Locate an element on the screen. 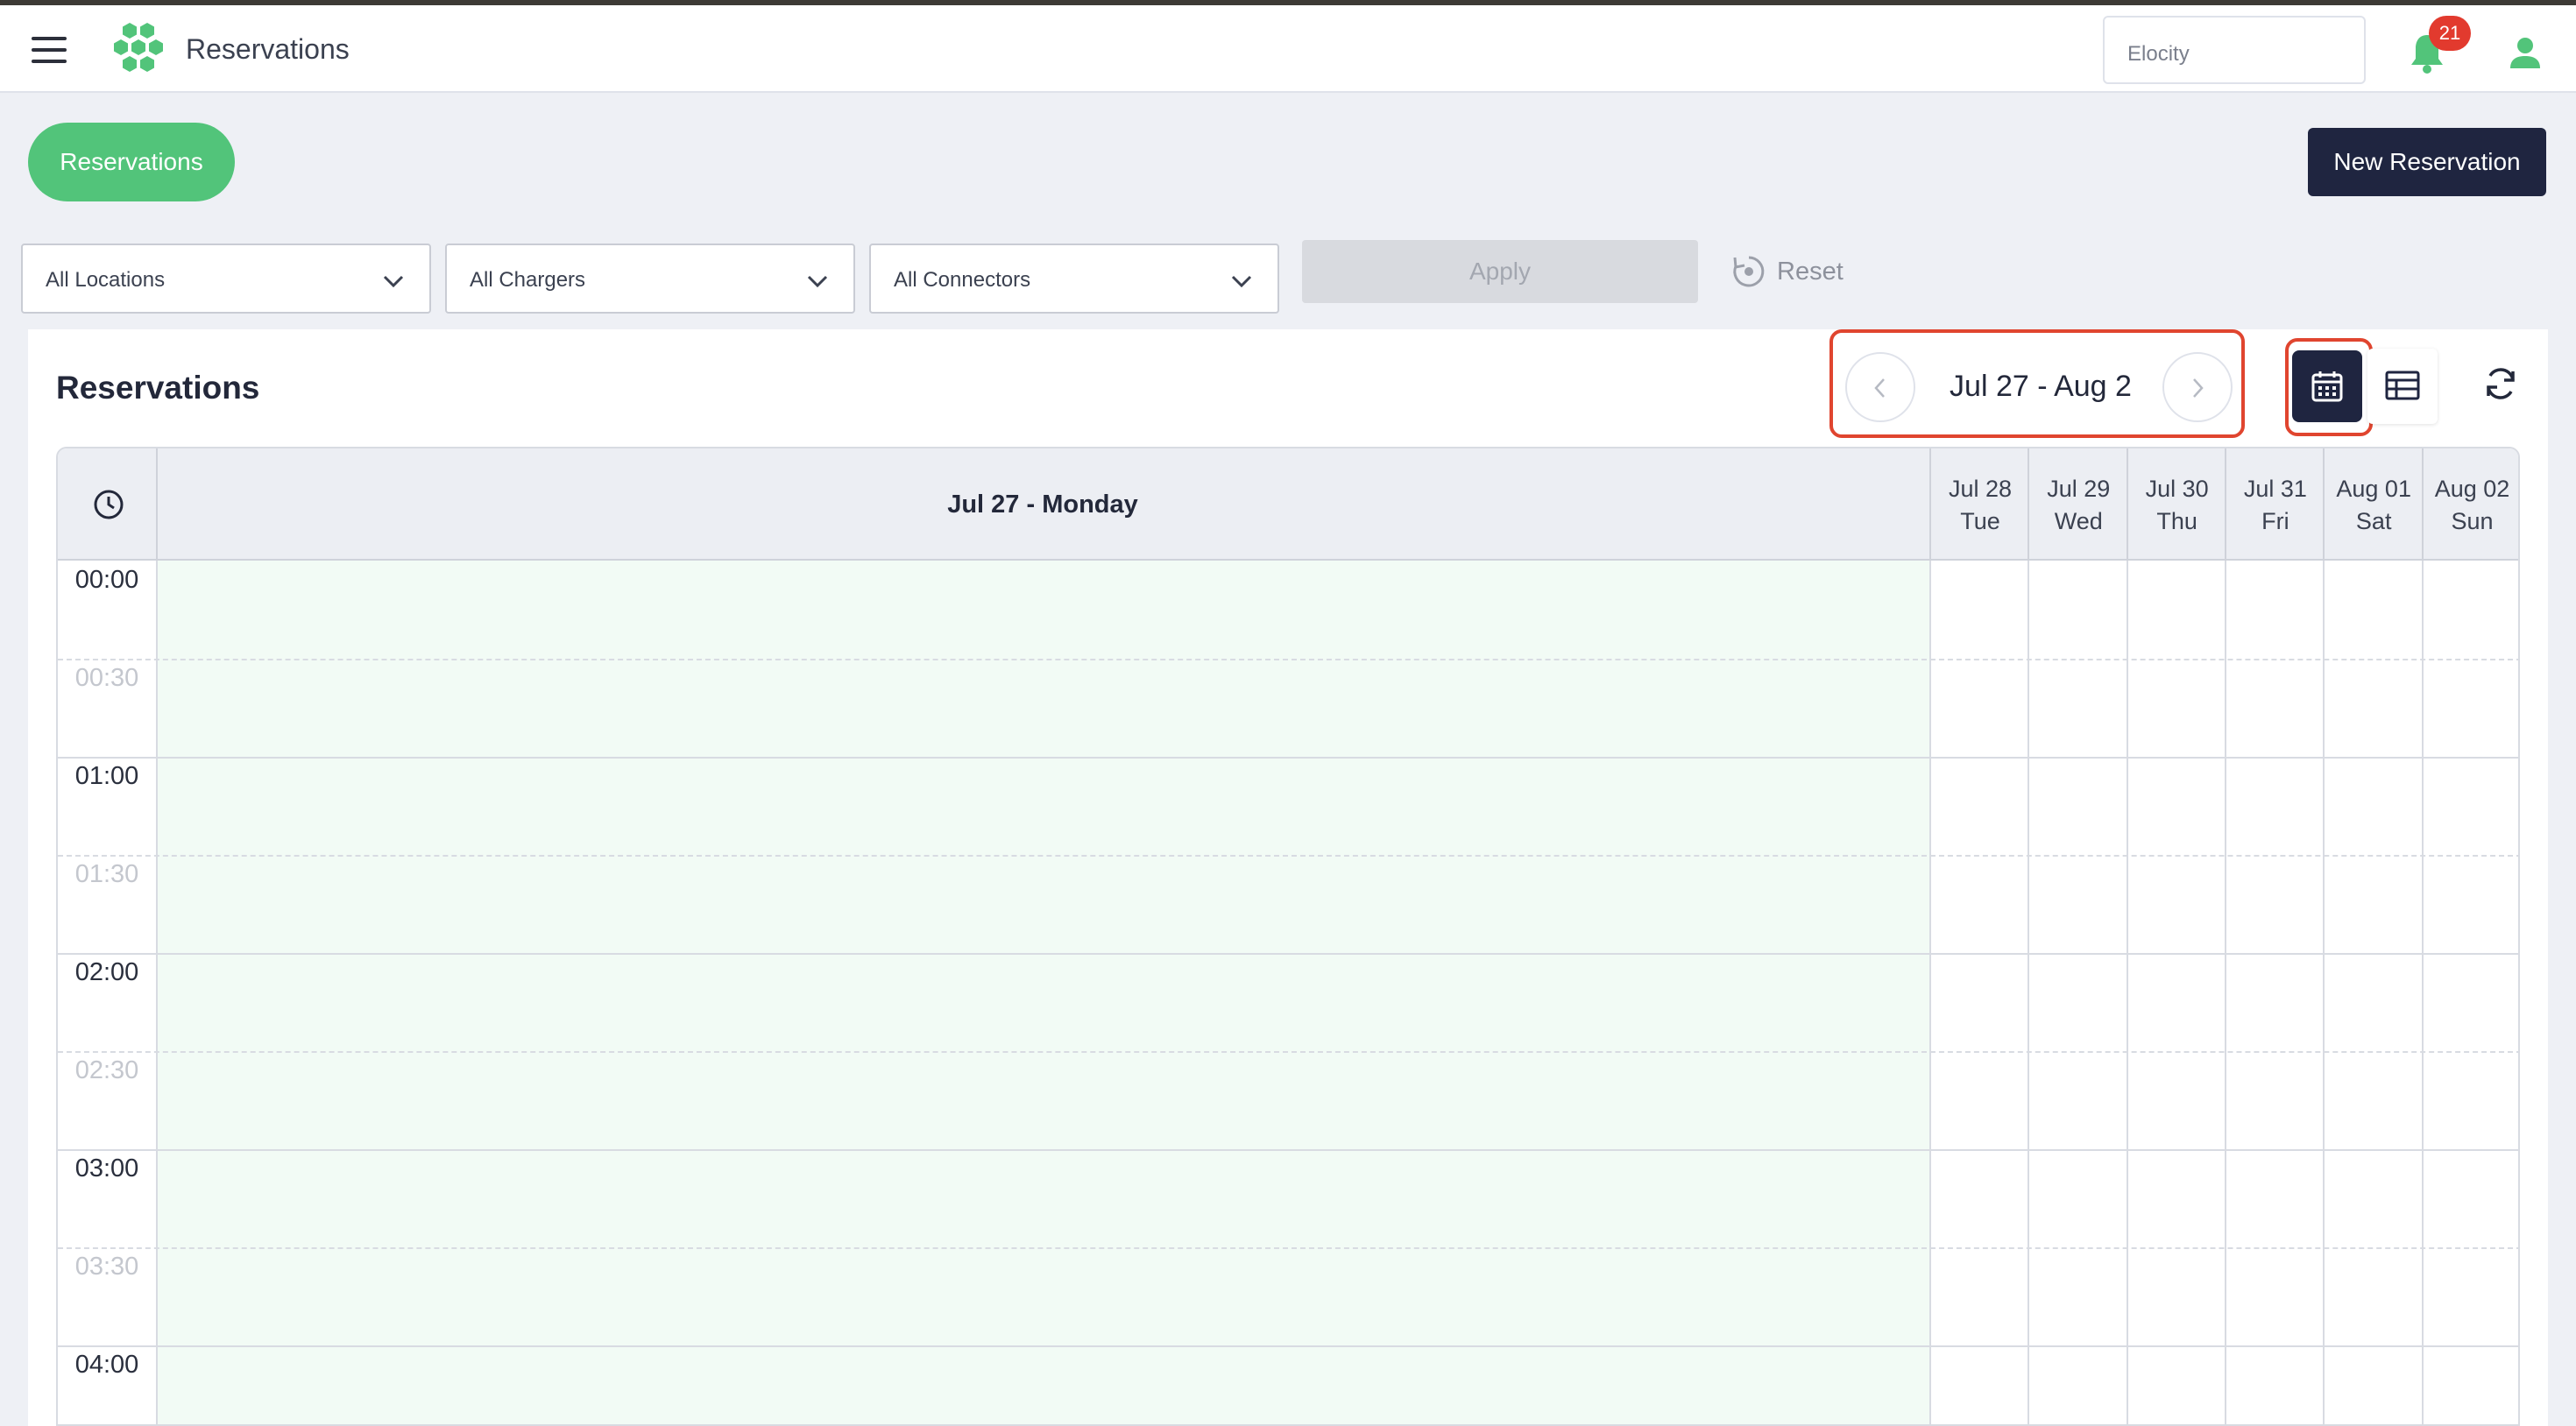 The height and width of the screenshot is (1426, 2576). chargers-dropdown: All Chargers is located at coordinates (650, 279).